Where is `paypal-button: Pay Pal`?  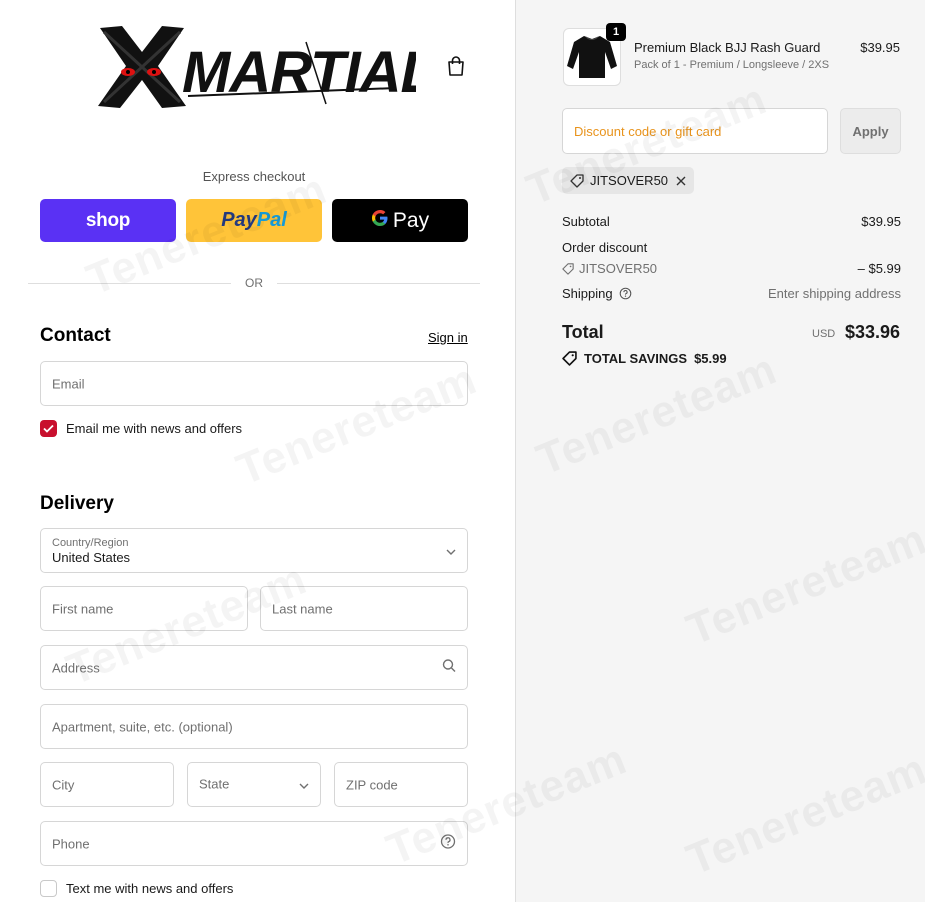 paypal-button: Pay Pal is located at coordinates (254, 220).